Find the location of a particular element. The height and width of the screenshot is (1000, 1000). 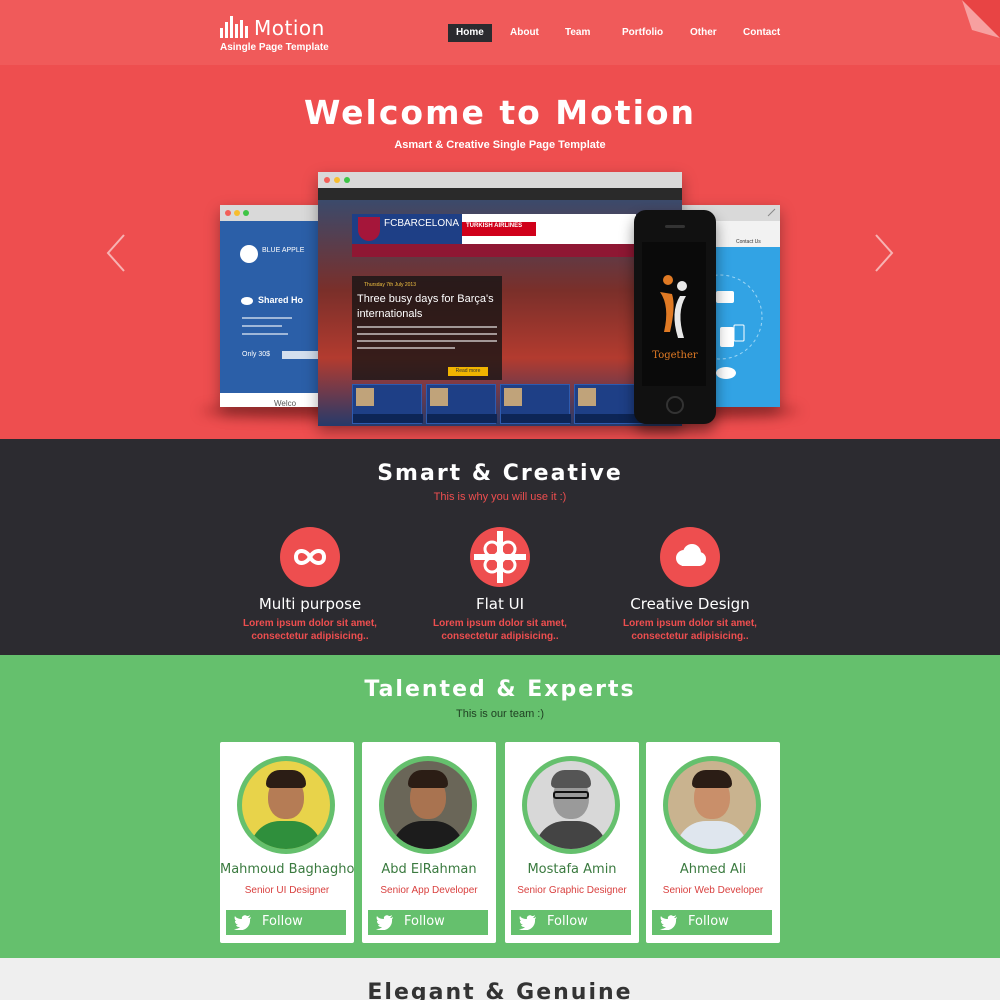

news-thumbnails is located at coordinates (498, 404).